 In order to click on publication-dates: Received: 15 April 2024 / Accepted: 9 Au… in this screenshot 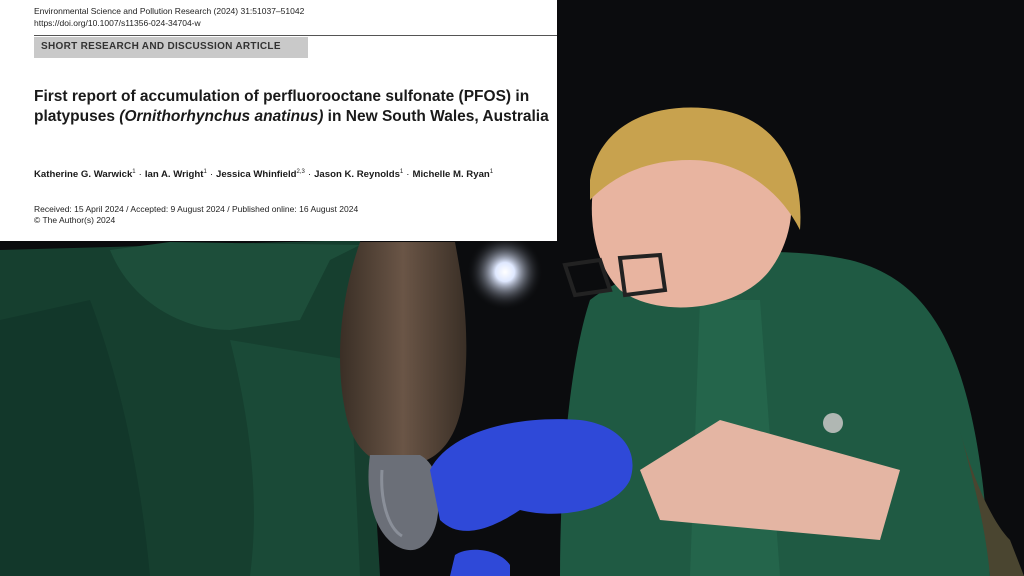, I will do `click(196, 209)`.